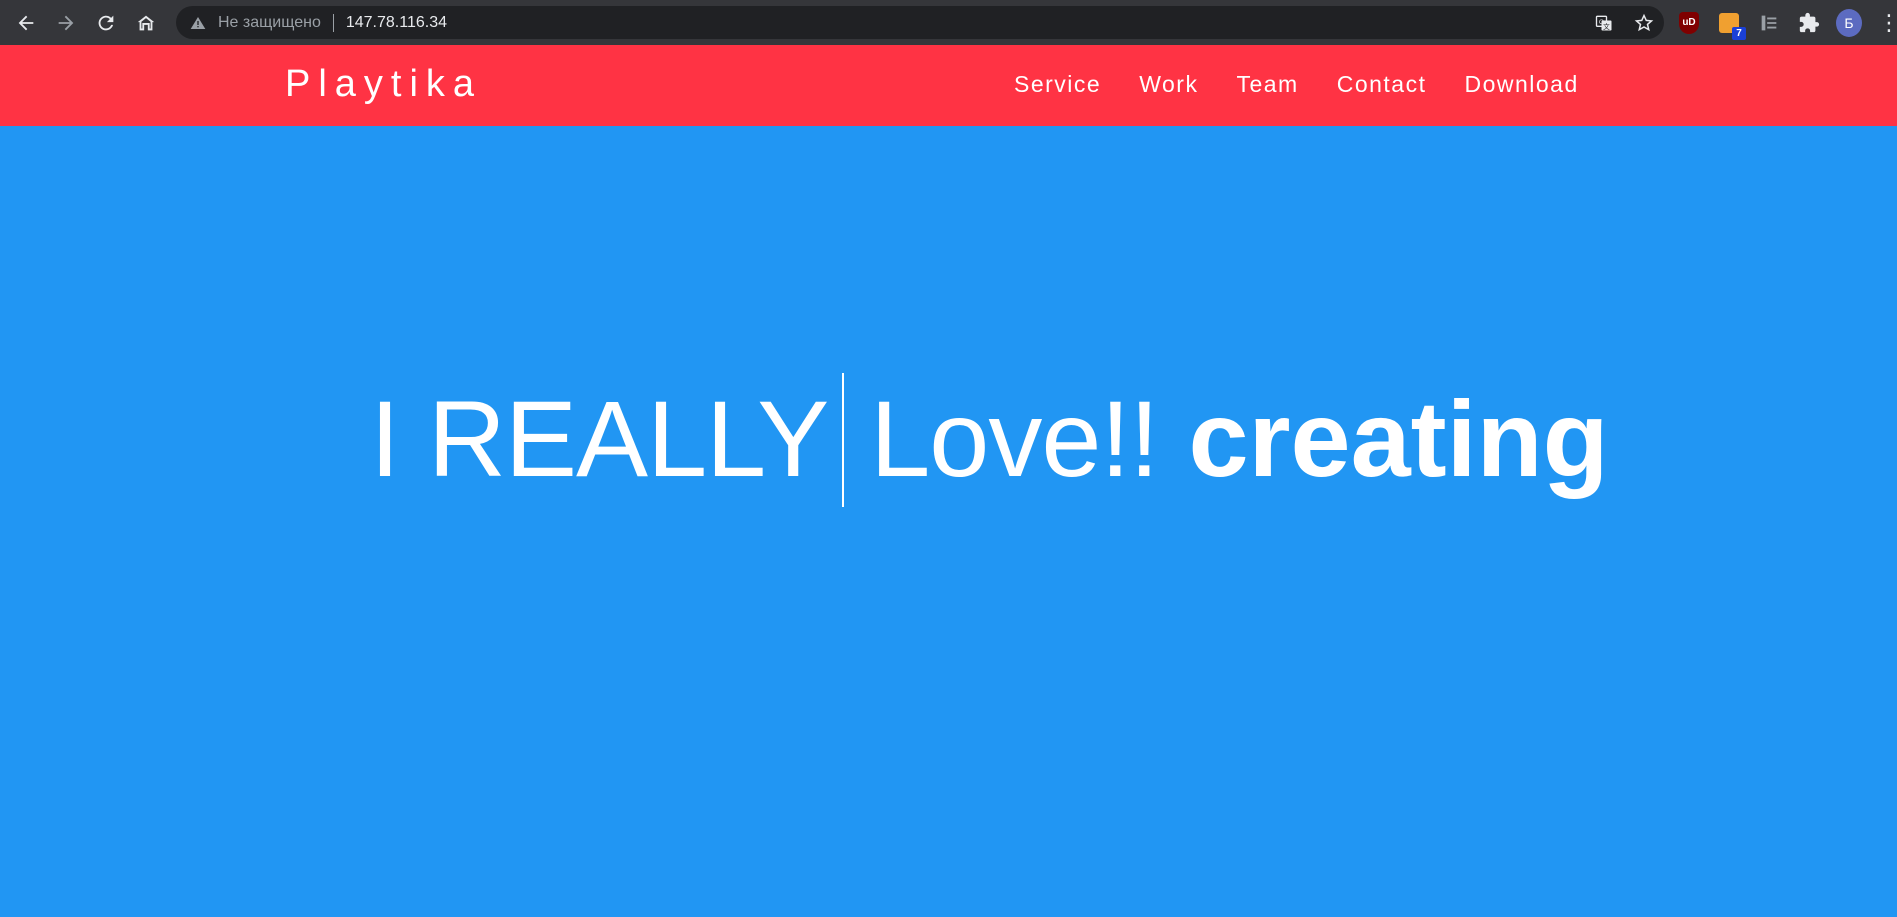 The width and height of the screenshot is (1897, 917). What do you see at coordinates (1057, 84) in the screenshot?
I see `nav-link-service: Service` at bounding box center [1057, 84].